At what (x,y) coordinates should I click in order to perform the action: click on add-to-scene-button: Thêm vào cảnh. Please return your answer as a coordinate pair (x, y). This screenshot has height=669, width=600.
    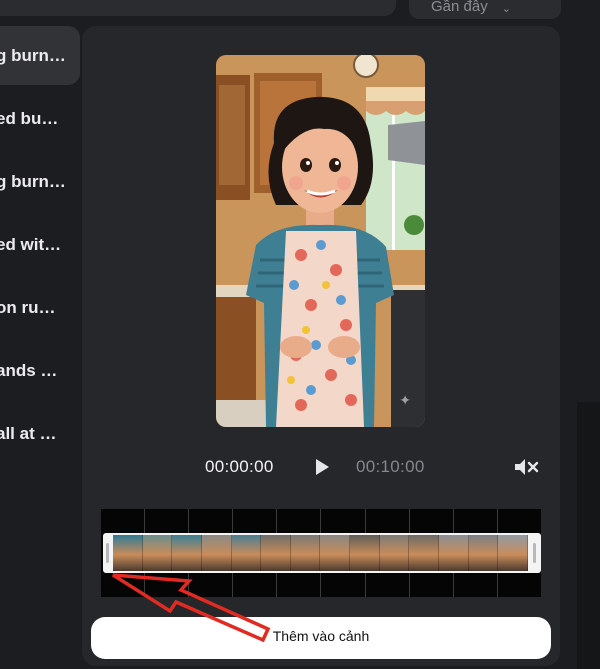
    Looking at the image, I should click on (321, 638).